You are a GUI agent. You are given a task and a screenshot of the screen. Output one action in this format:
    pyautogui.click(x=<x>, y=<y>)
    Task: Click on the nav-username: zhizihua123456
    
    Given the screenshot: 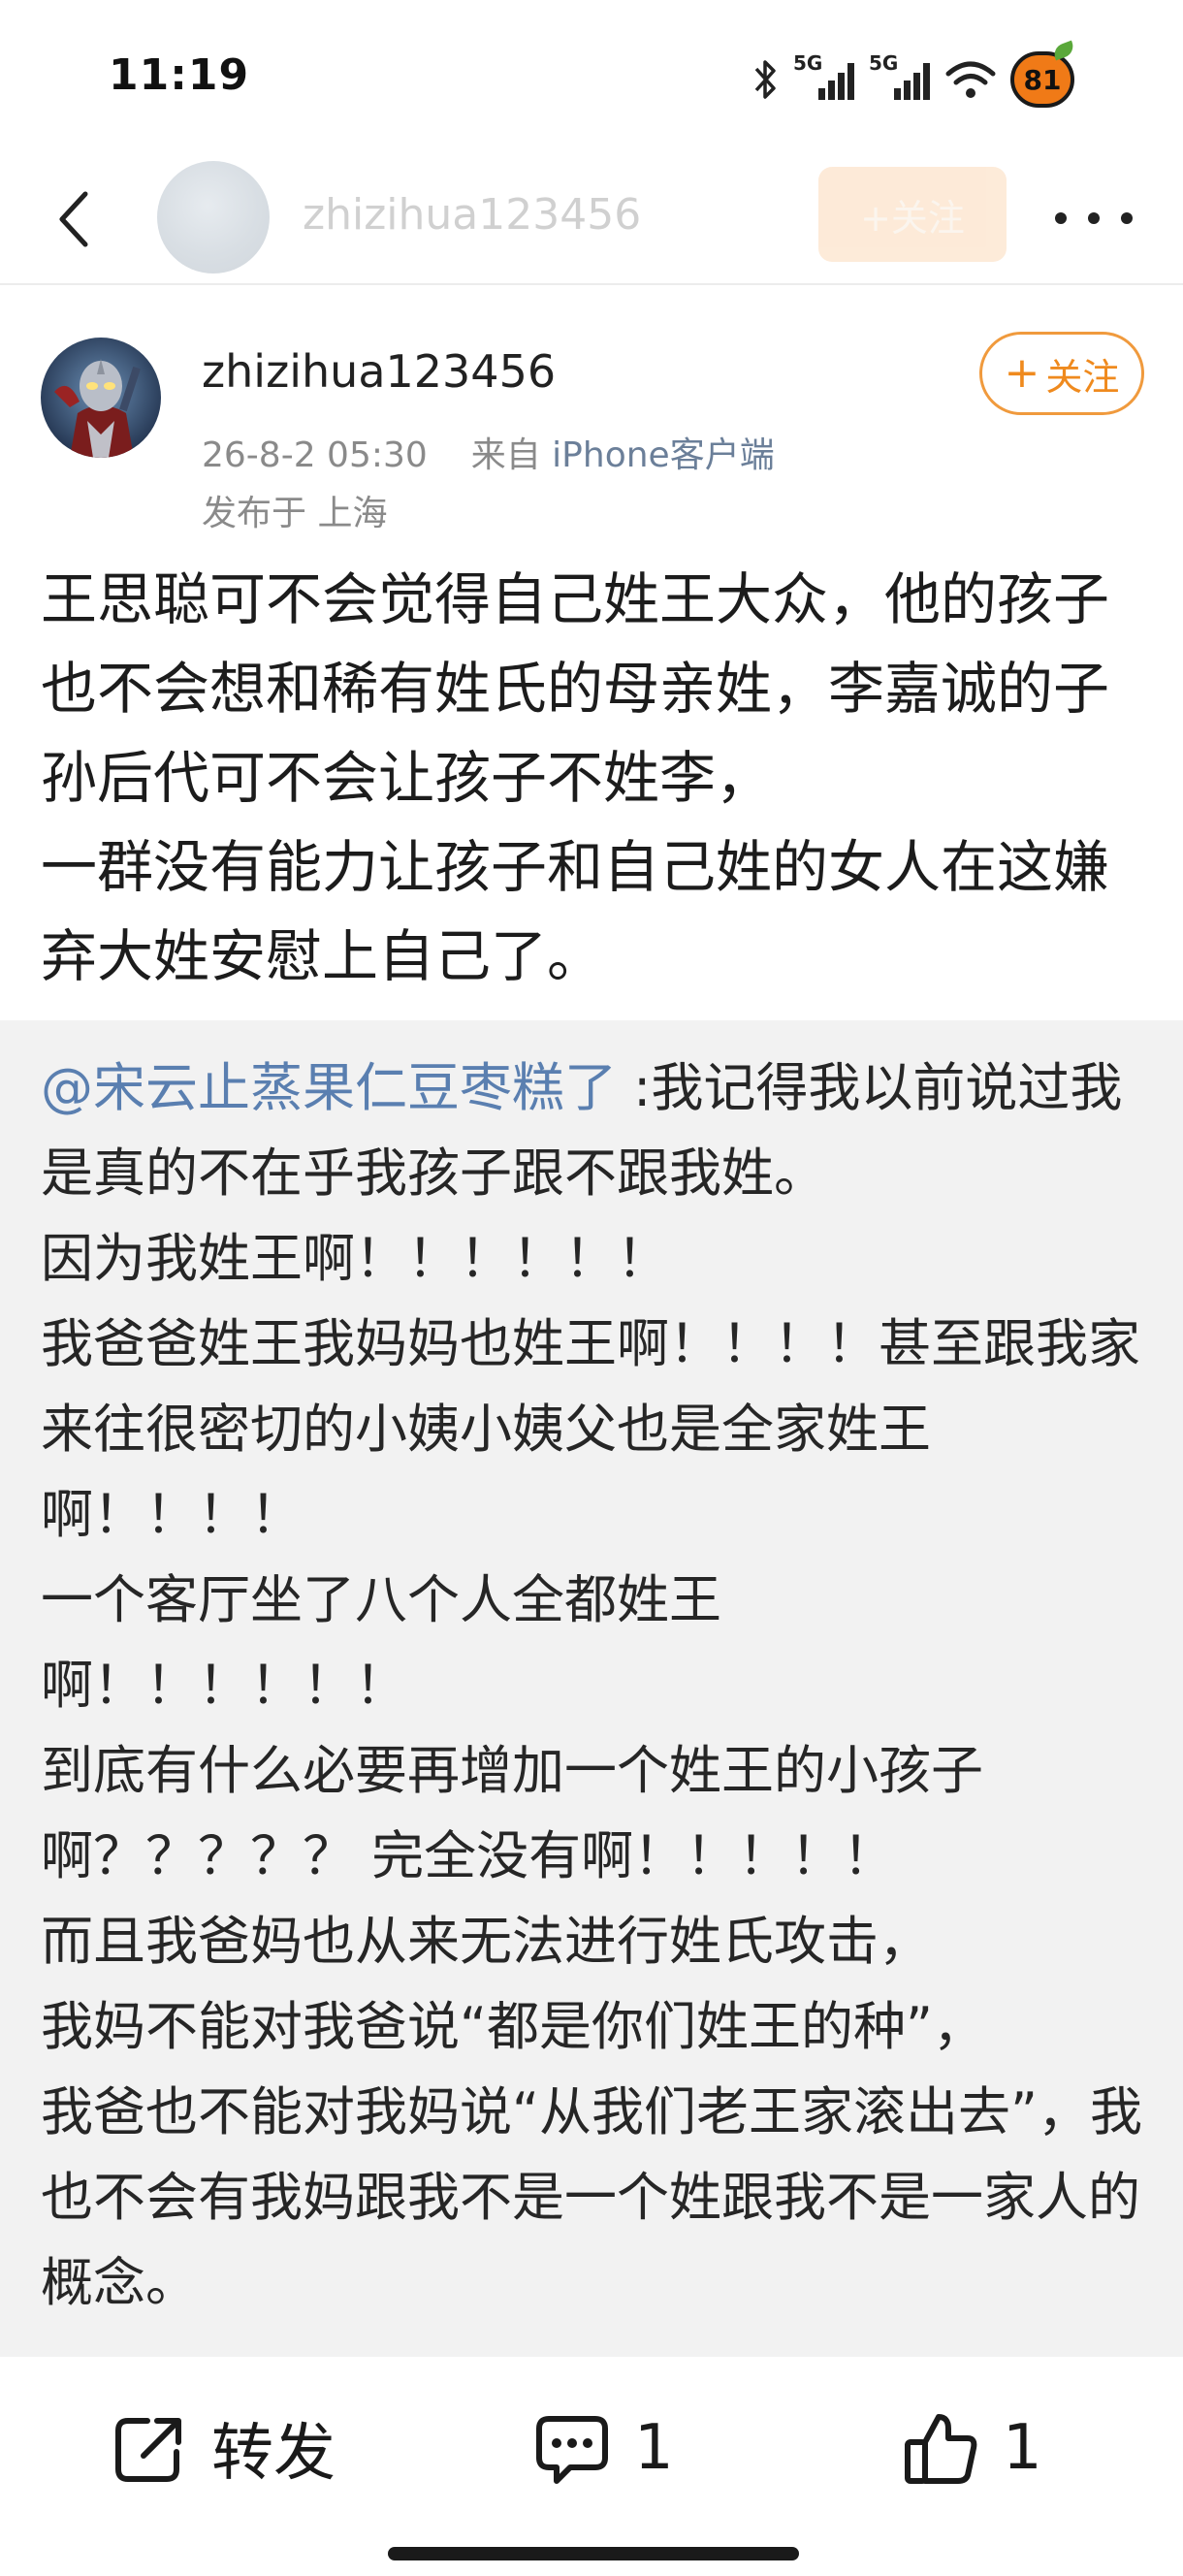 What is the action you would take?
    pyautogui.click(x=472, y=215)
    